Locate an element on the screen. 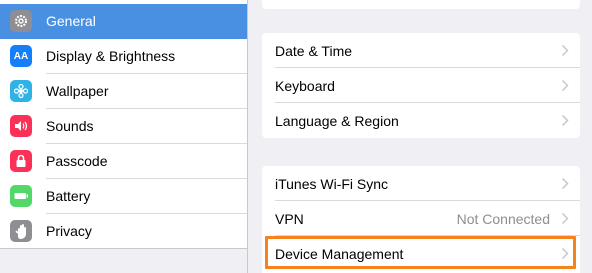 The image size is (592, 273). sidebar-item-wallpaper: Wallpaper is located at coordinates (123, 91).